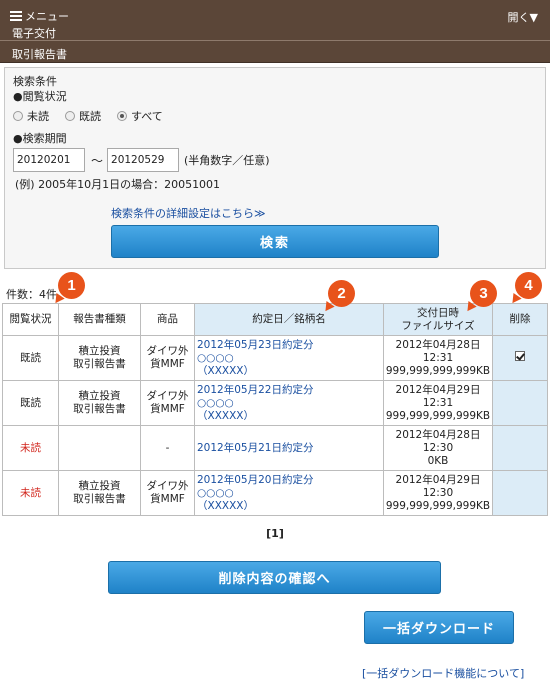 The image size is (550, 689). I want to click on search-button: 検索, so click(275, 241).